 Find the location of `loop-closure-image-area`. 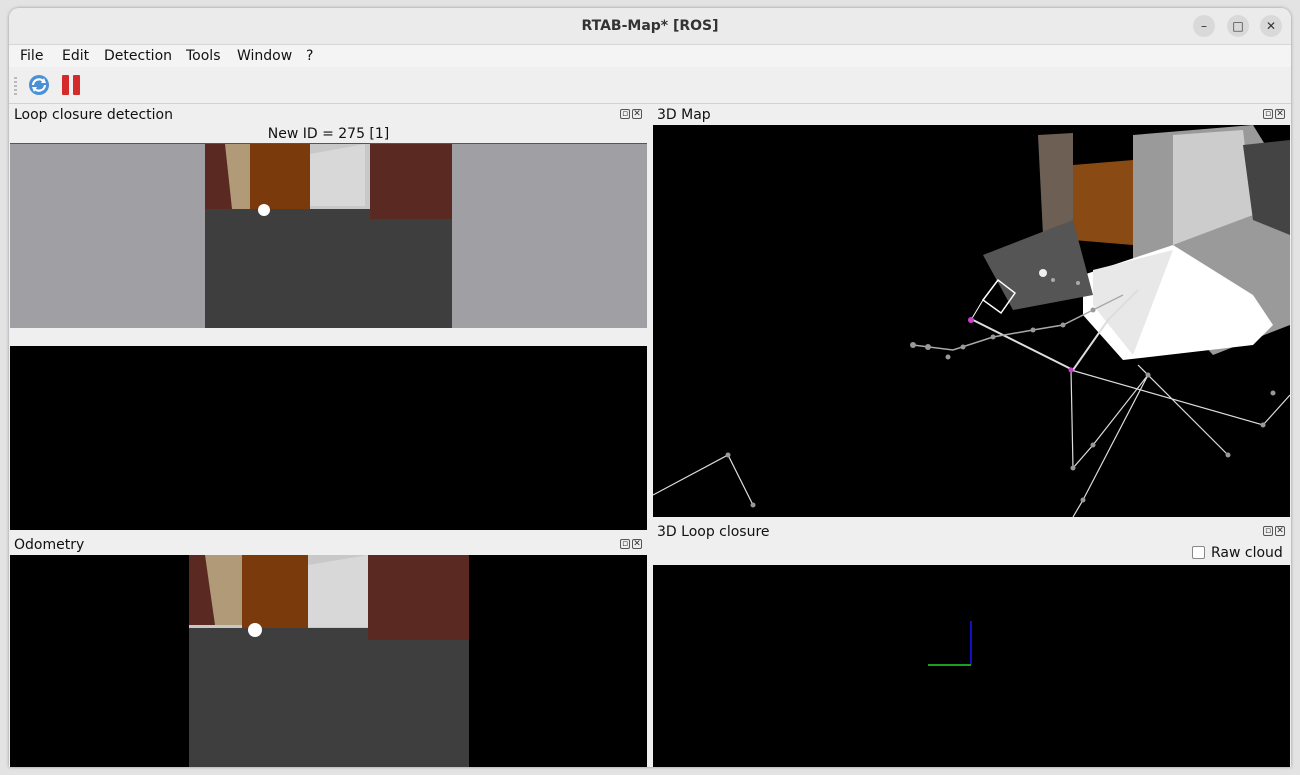

loop-closure-image-area is located at coordinates (328, 236).